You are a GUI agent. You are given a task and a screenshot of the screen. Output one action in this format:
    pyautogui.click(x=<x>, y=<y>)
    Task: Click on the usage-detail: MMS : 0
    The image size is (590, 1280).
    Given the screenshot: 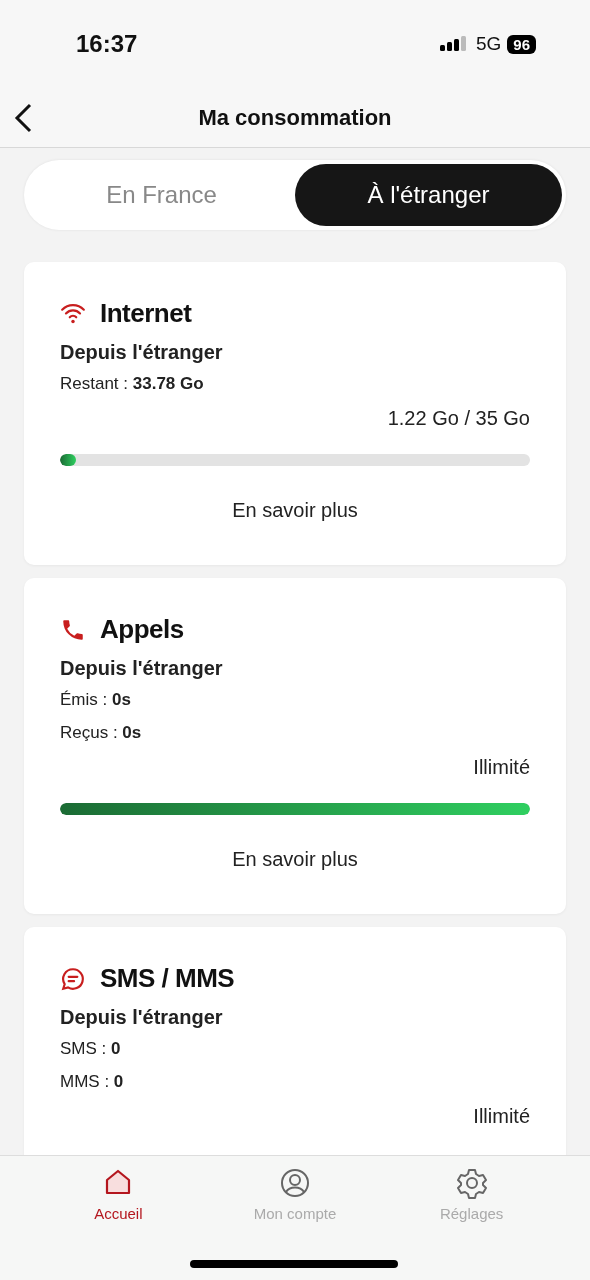 What is the action you would take?
    pyautogui.click(x=92, y=1082)
    